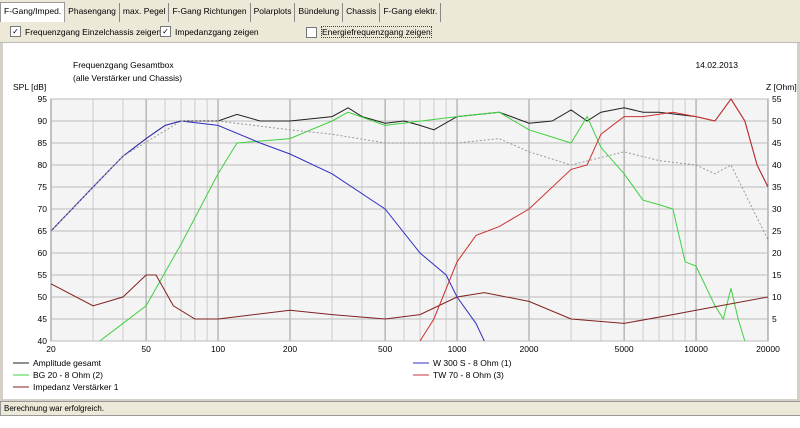 This screenshot has width=800, height=428. I want to click on checkbox, so click(311, 32).